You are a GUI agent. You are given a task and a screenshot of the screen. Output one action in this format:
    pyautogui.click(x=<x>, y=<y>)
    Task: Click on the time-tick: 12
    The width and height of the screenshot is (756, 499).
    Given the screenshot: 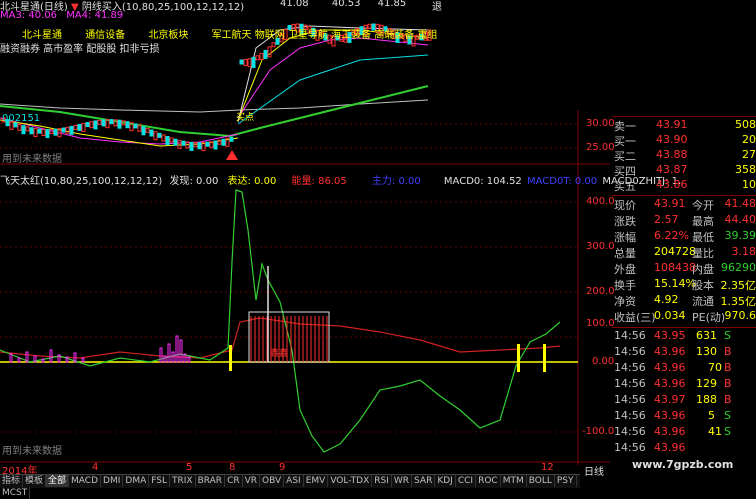 What is the action you would take?
    pyautogui.click(x=547, y=467)
    